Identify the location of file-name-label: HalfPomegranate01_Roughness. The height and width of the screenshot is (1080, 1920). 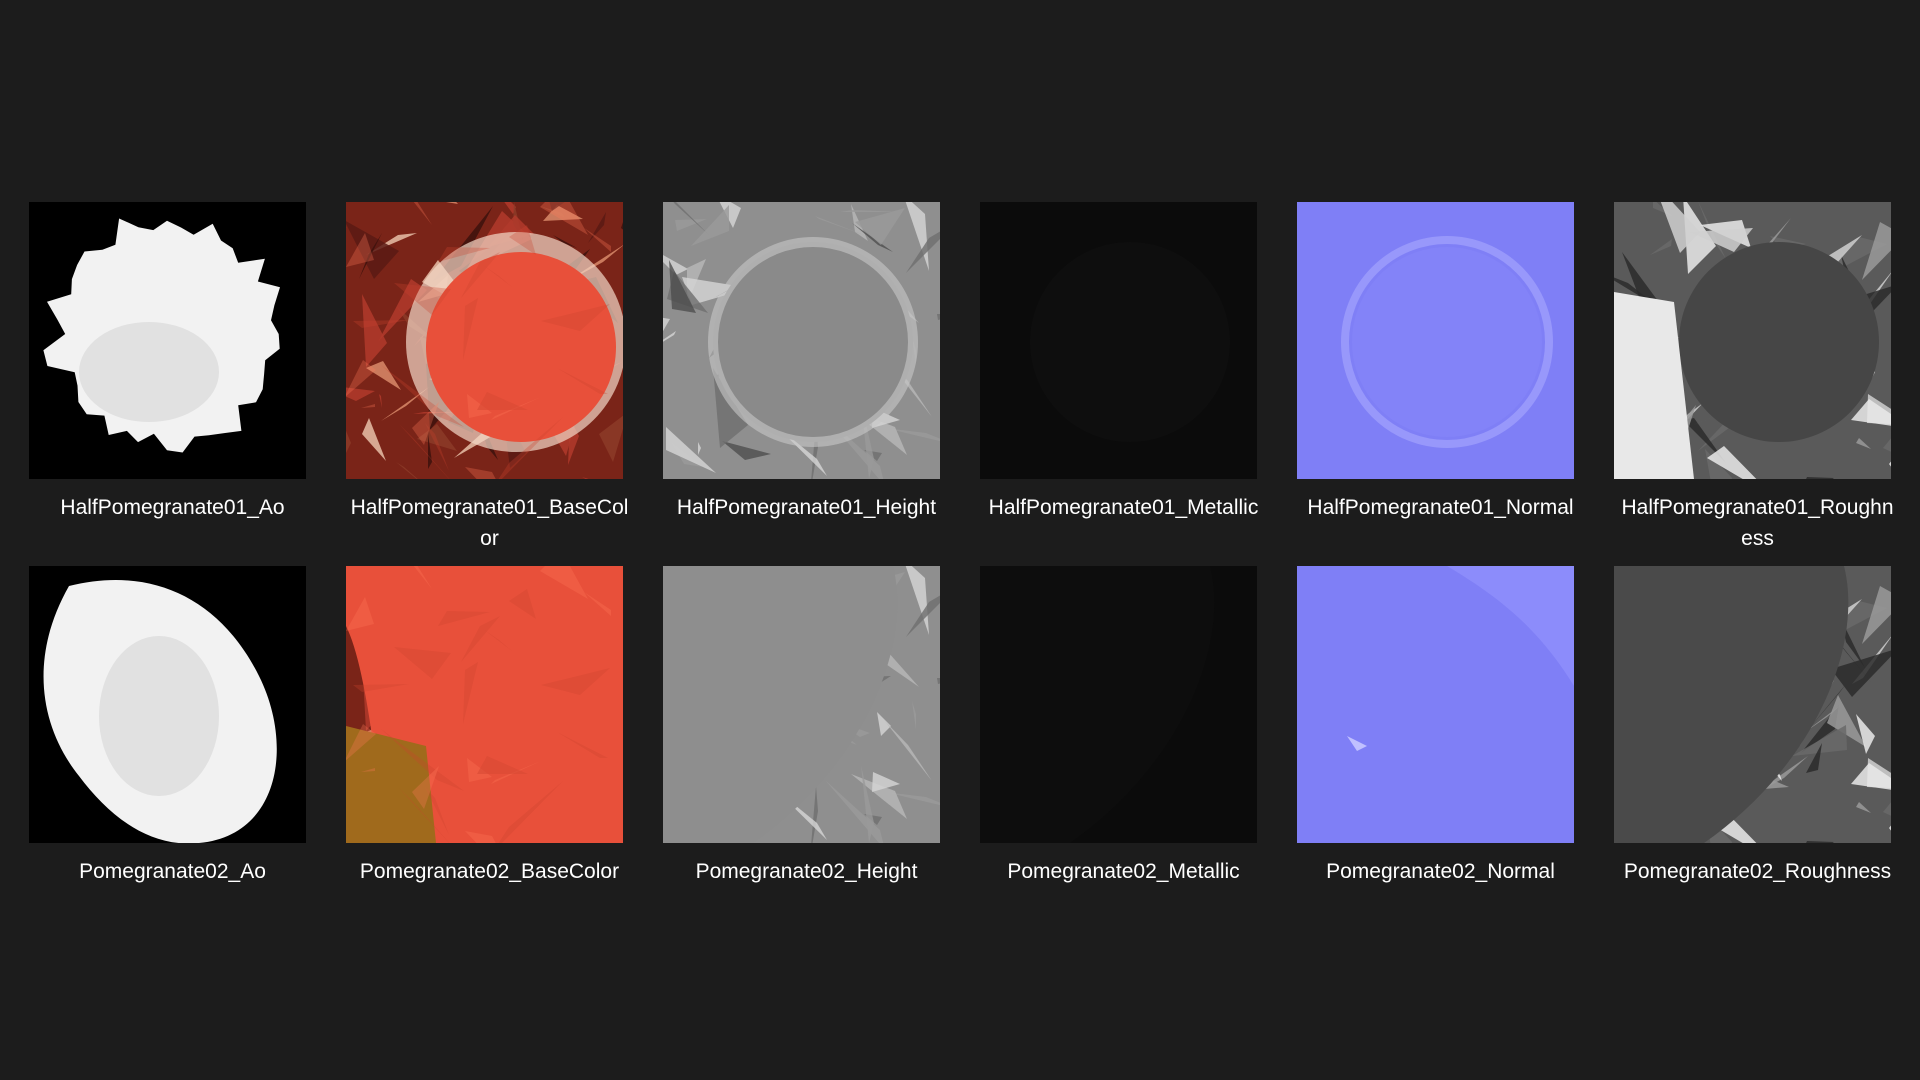
(1757, 523).